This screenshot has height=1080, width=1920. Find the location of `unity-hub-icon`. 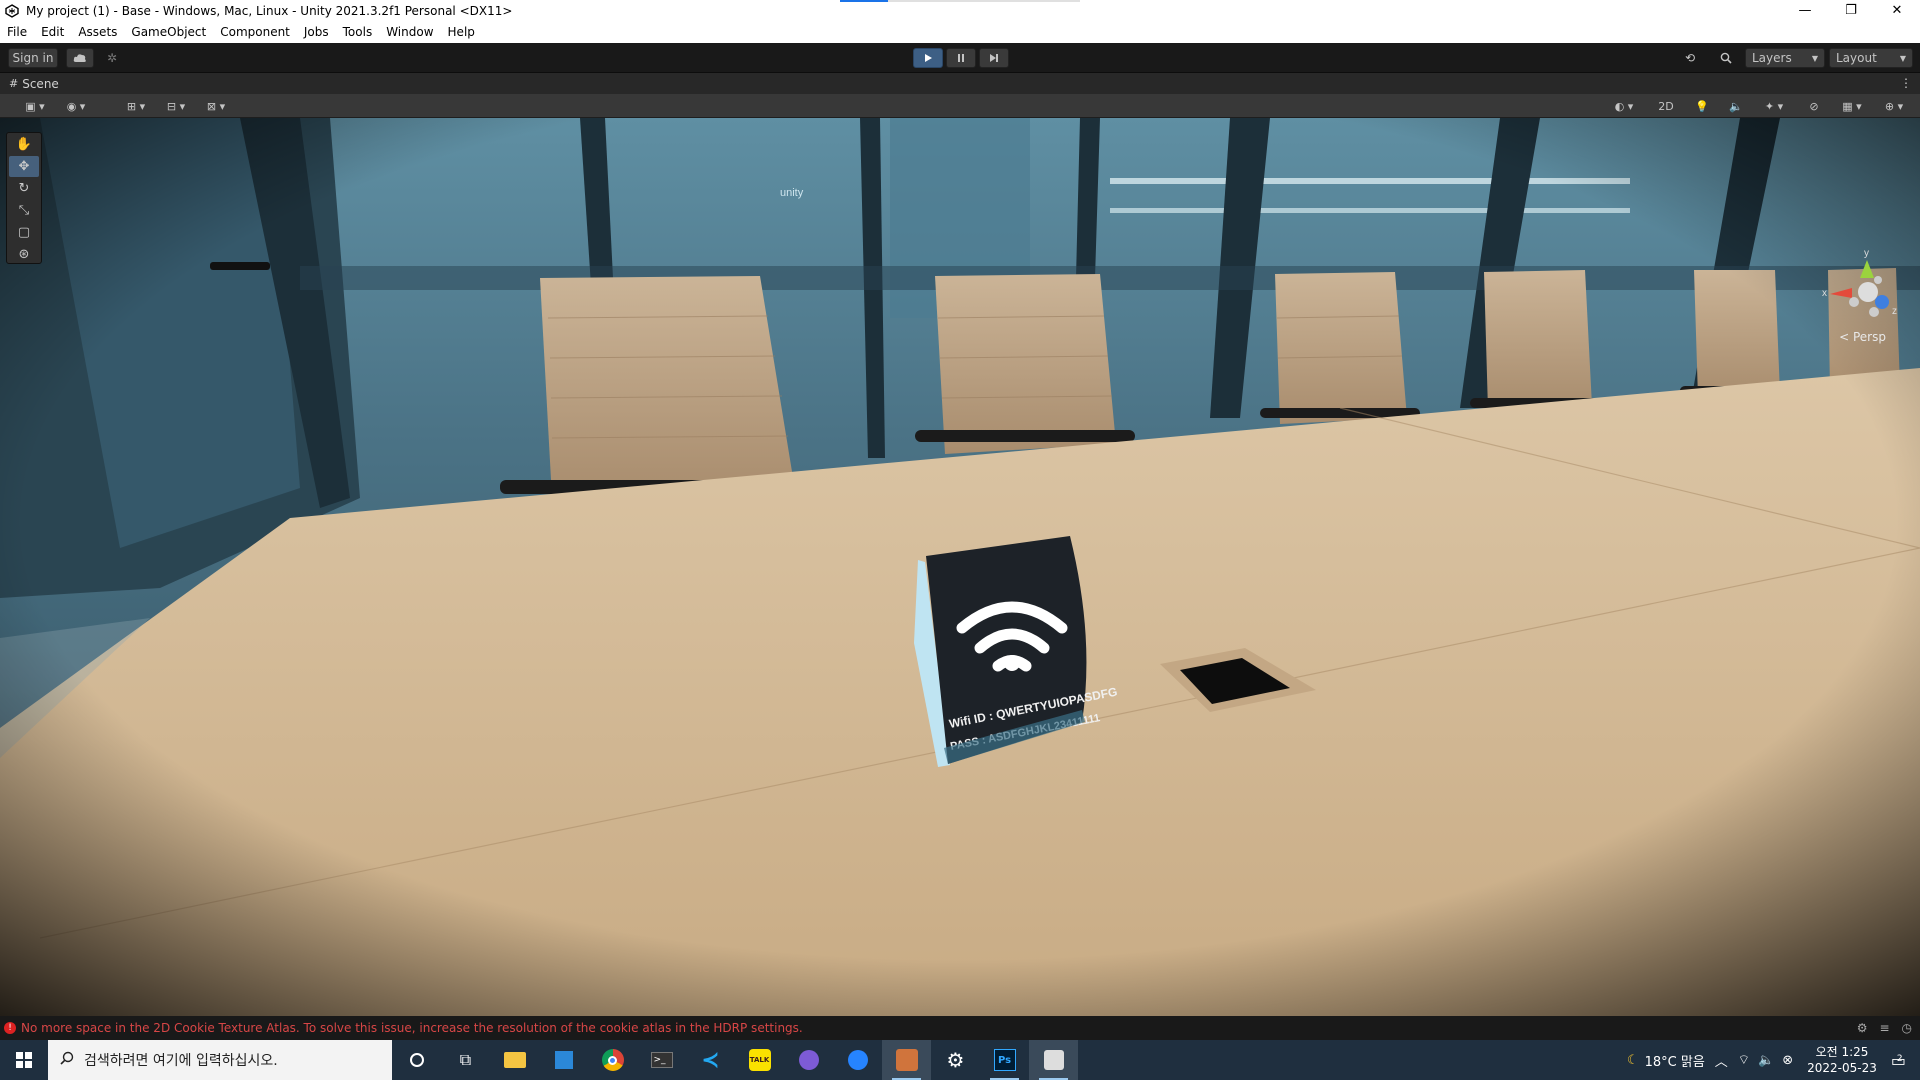

unity-hub-icon is located at coordinates (906, 1060).